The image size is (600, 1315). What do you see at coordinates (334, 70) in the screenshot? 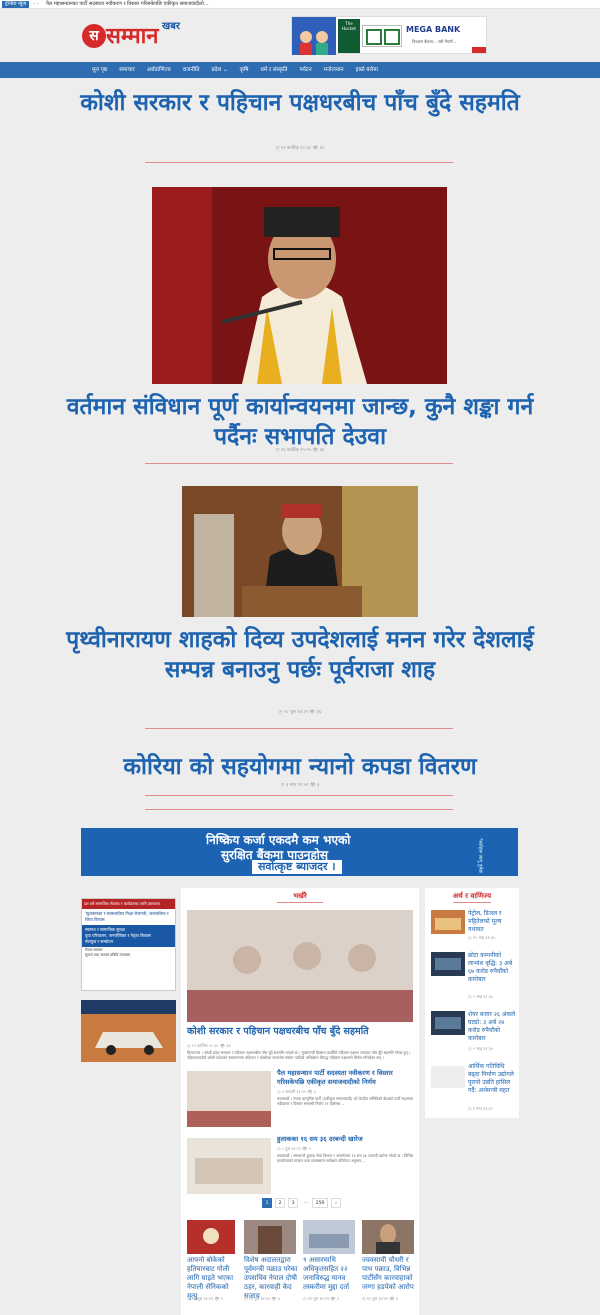
I see `nav-item-9: मनोरञ्जन` at bounding box center [334, 70].